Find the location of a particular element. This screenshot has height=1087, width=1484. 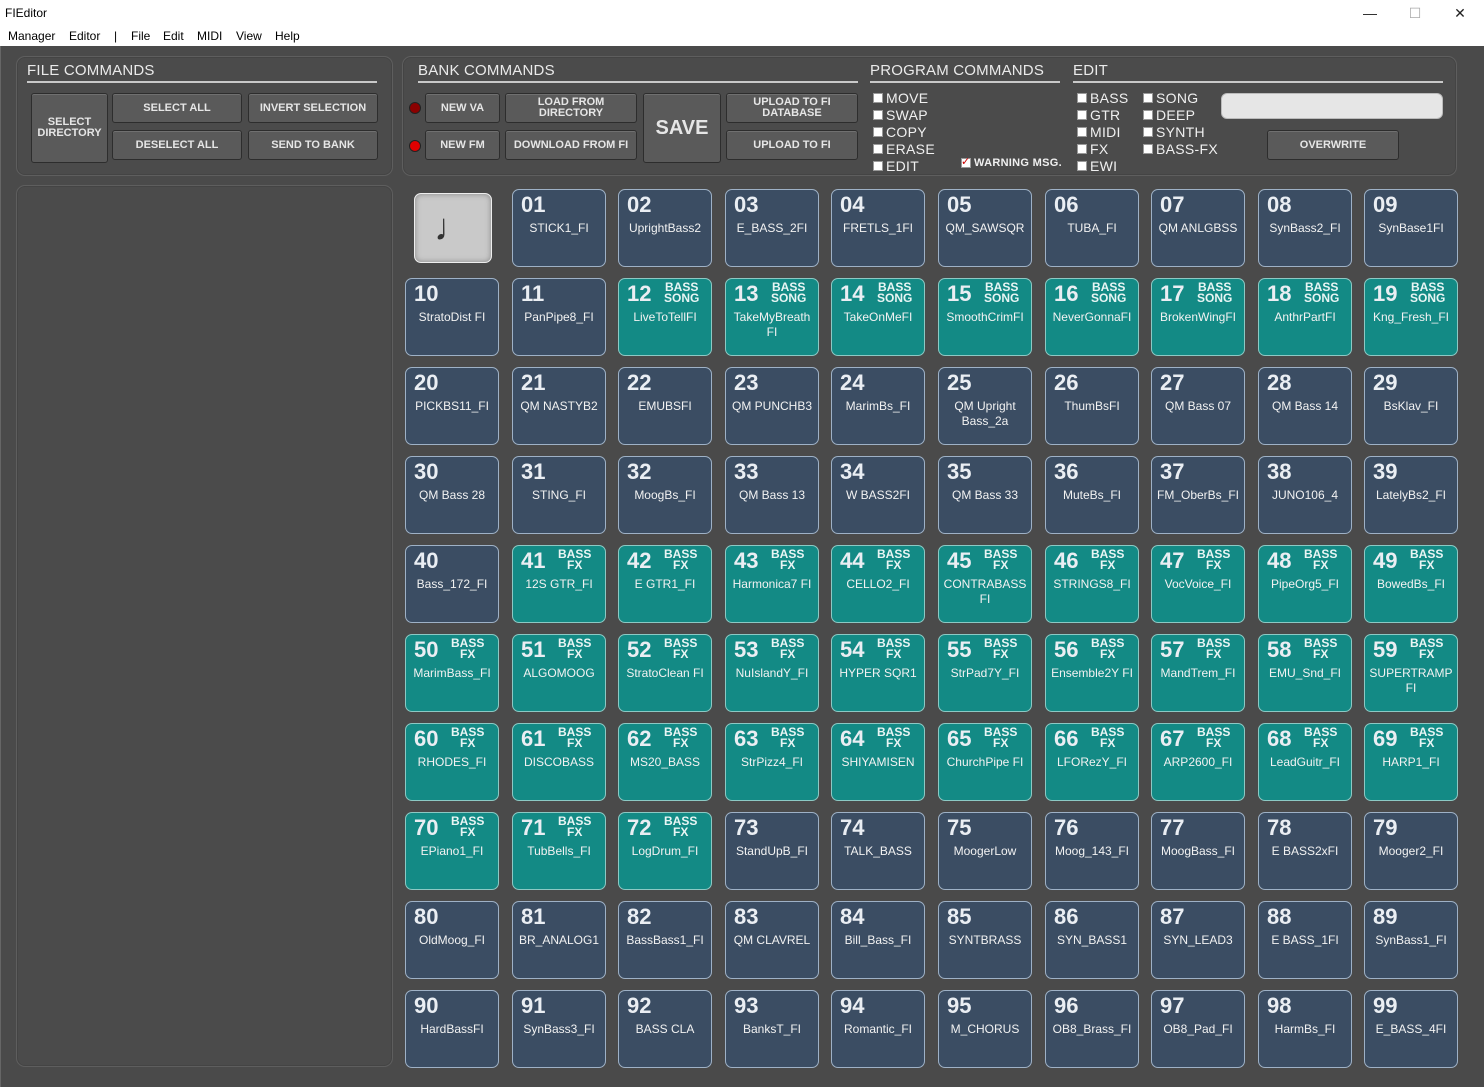

program-slot-84: 84 Bill_Bass_FI is located at coordinates (878, 940).